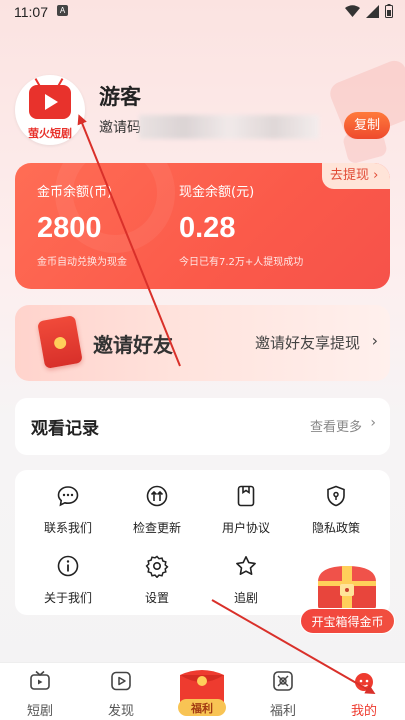  What do you see at coordinates (245, 598) in the screenshot?
I see `menu-follow-drama-label: 追剧` at bounding box center [245, 598].